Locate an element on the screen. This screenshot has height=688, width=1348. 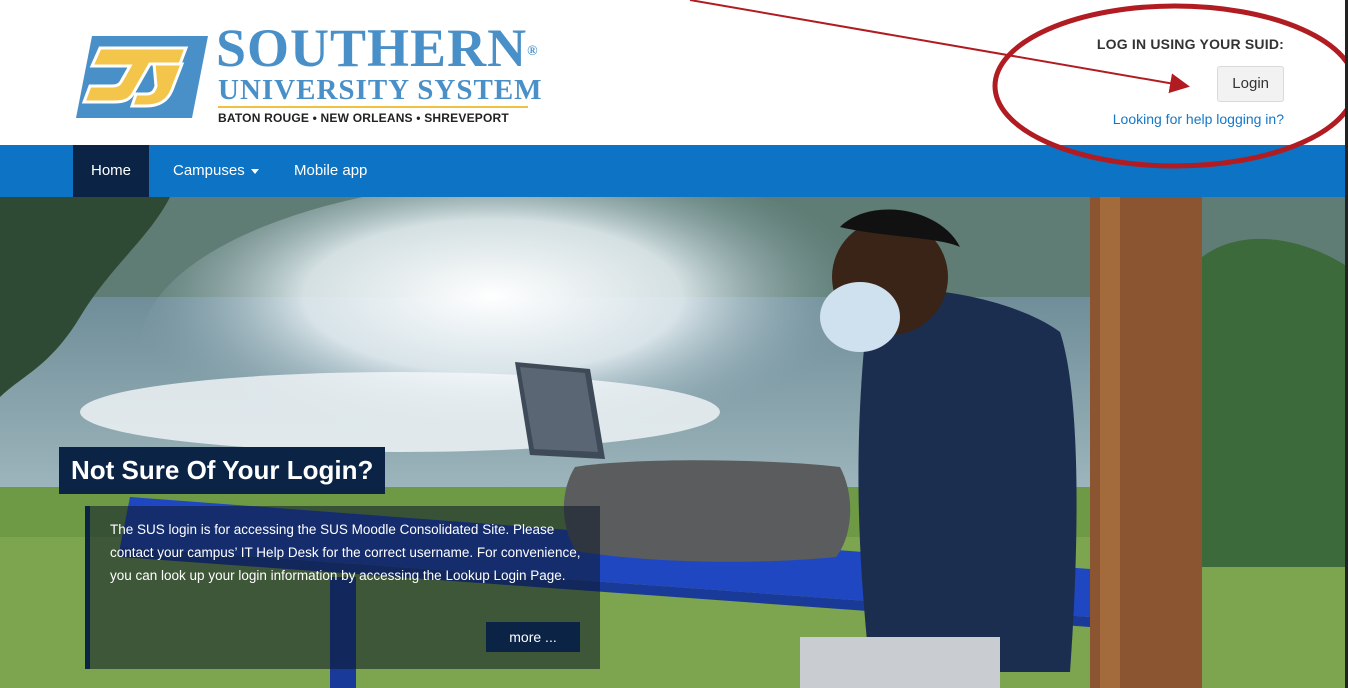
hero-heading: Not Sure Of Your Login? is located at coordinates (222, 470).